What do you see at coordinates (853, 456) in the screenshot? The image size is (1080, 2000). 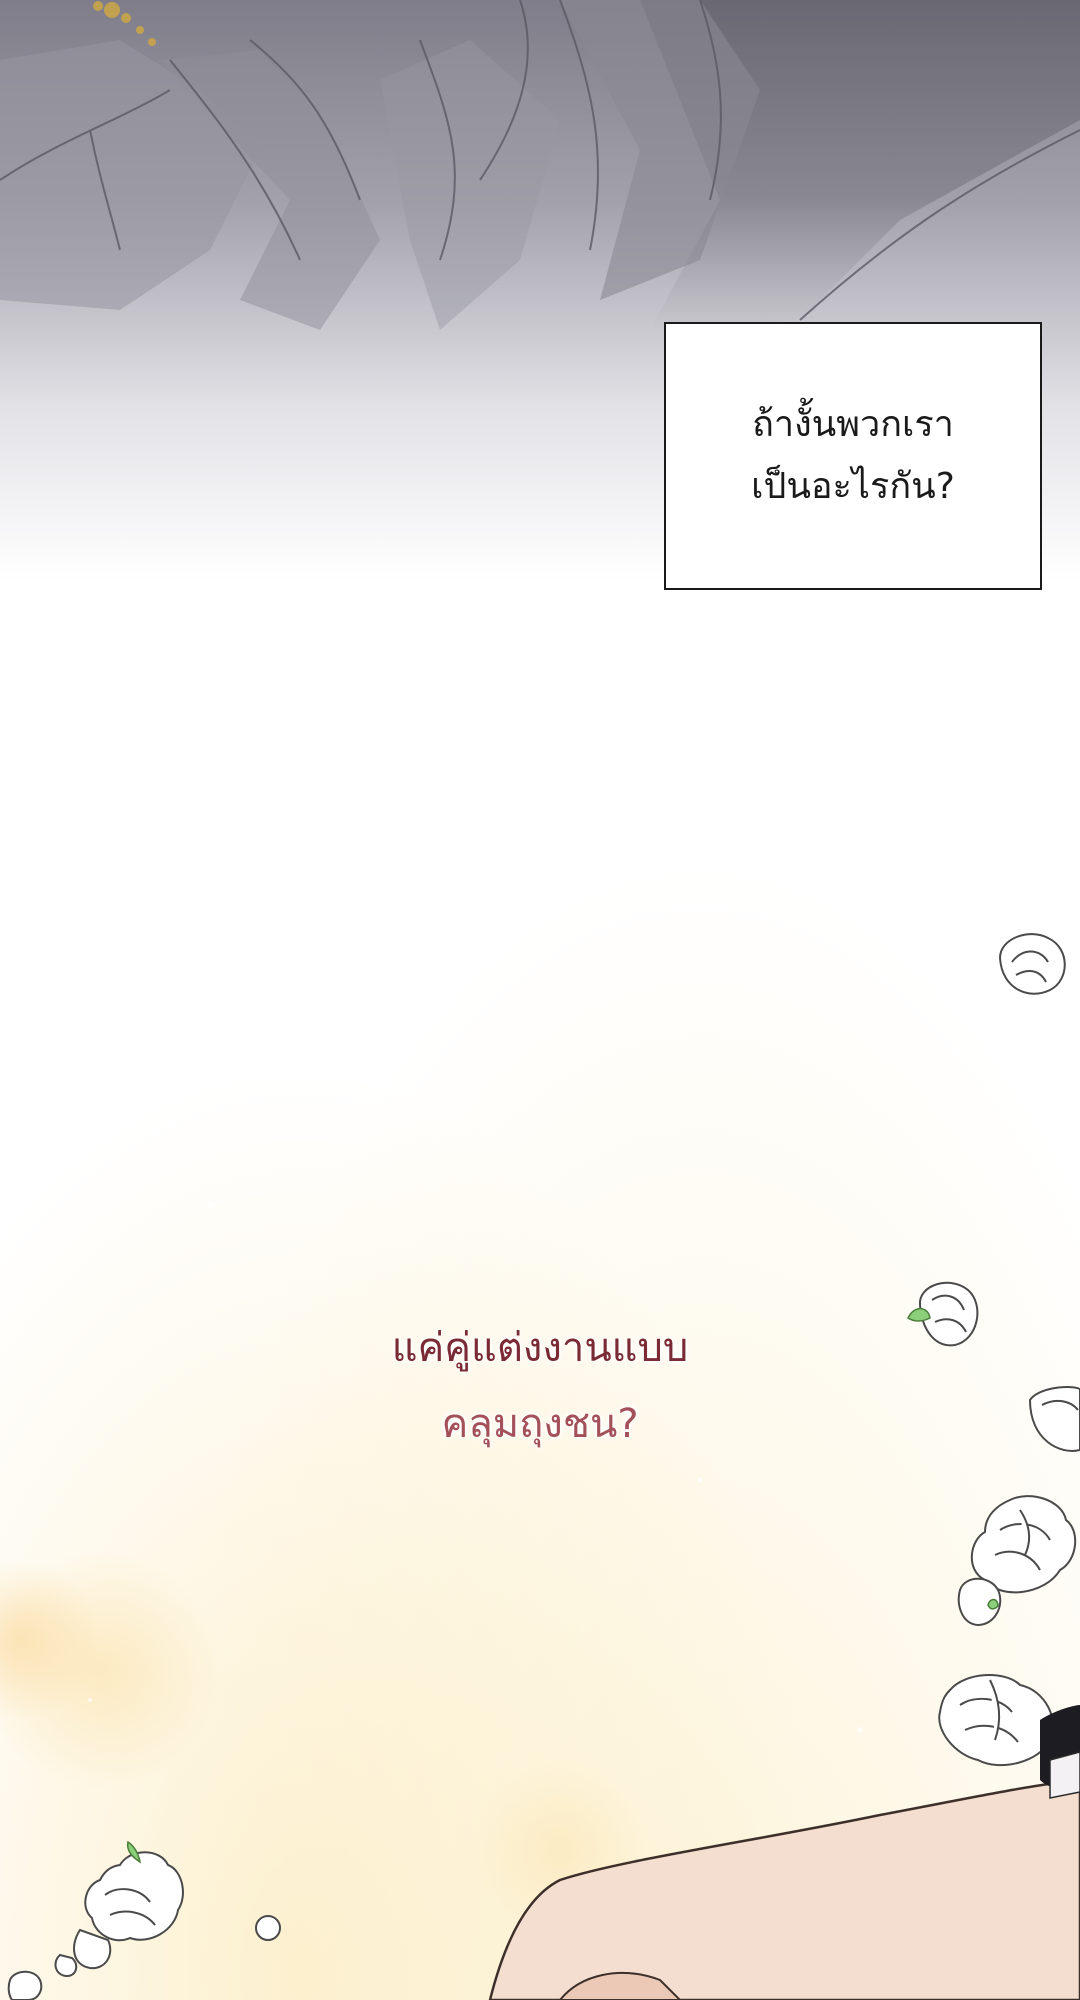 I see `narration-box: ถ้างั้นพวกเรา เป็นอะไรกัน?` at bounding box center [853, 456].